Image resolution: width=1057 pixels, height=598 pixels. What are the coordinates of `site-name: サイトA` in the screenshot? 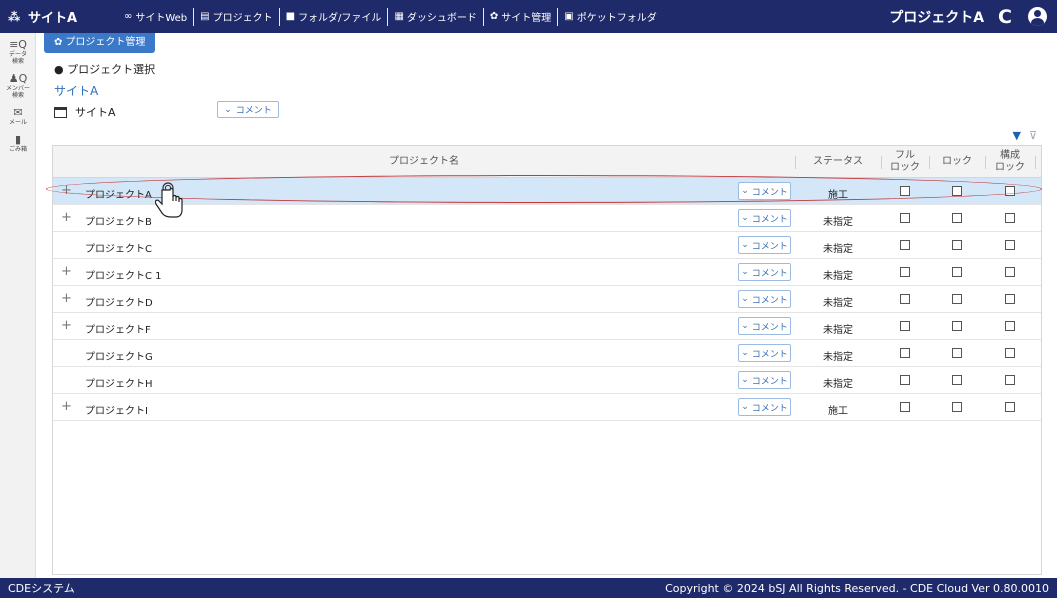 It's located at (95, 112).